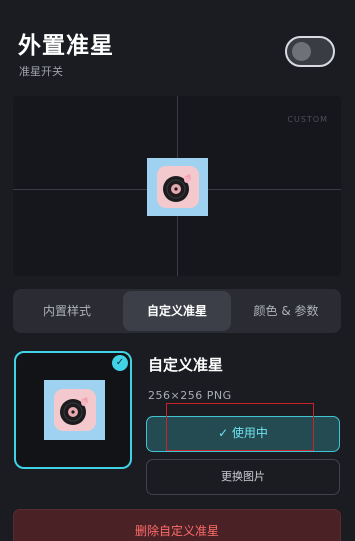  What do you see at coordinates (243, 434) in the screenshot?
I see `in-use-button: ✓ 使用中` at bounding box center [243, 434].